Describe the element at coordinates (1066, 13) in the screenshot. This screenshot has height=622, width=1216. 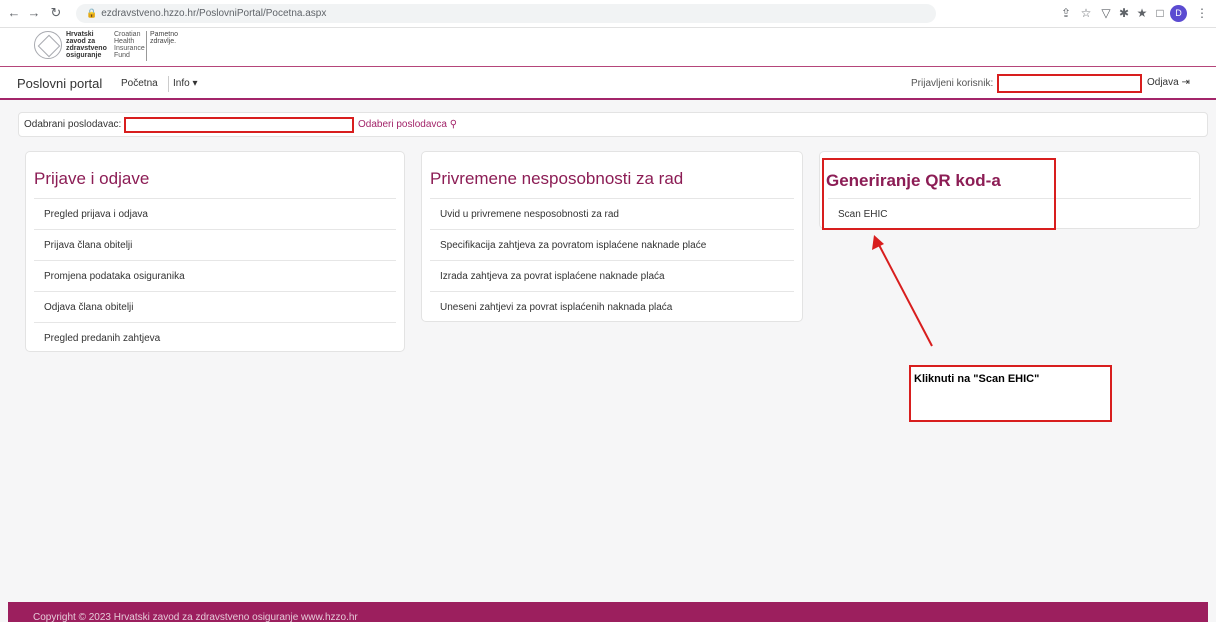
I see `share-icon: ⇪` at that location.